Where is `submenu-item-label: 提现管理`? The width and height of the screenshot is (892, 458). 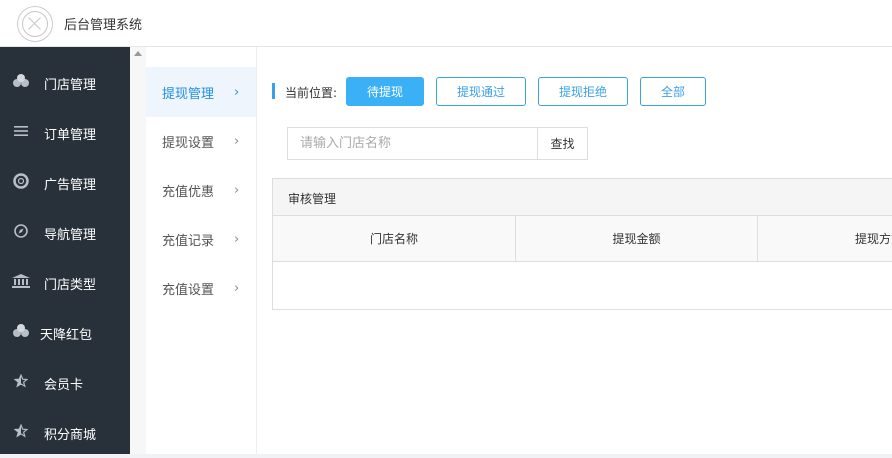 submenu-item-label: 提现管理 is located at coordinates (188, 94).